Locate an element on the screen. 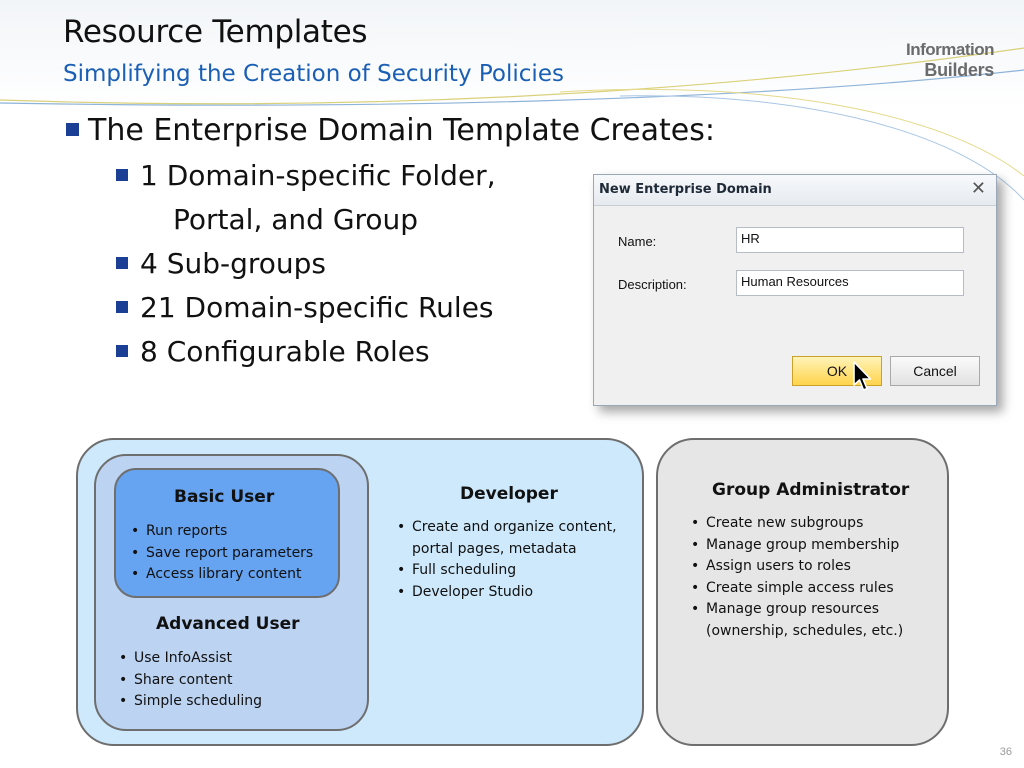 The image size is (1024, 768). list-item: Share content is located at coordinates (190, 681).